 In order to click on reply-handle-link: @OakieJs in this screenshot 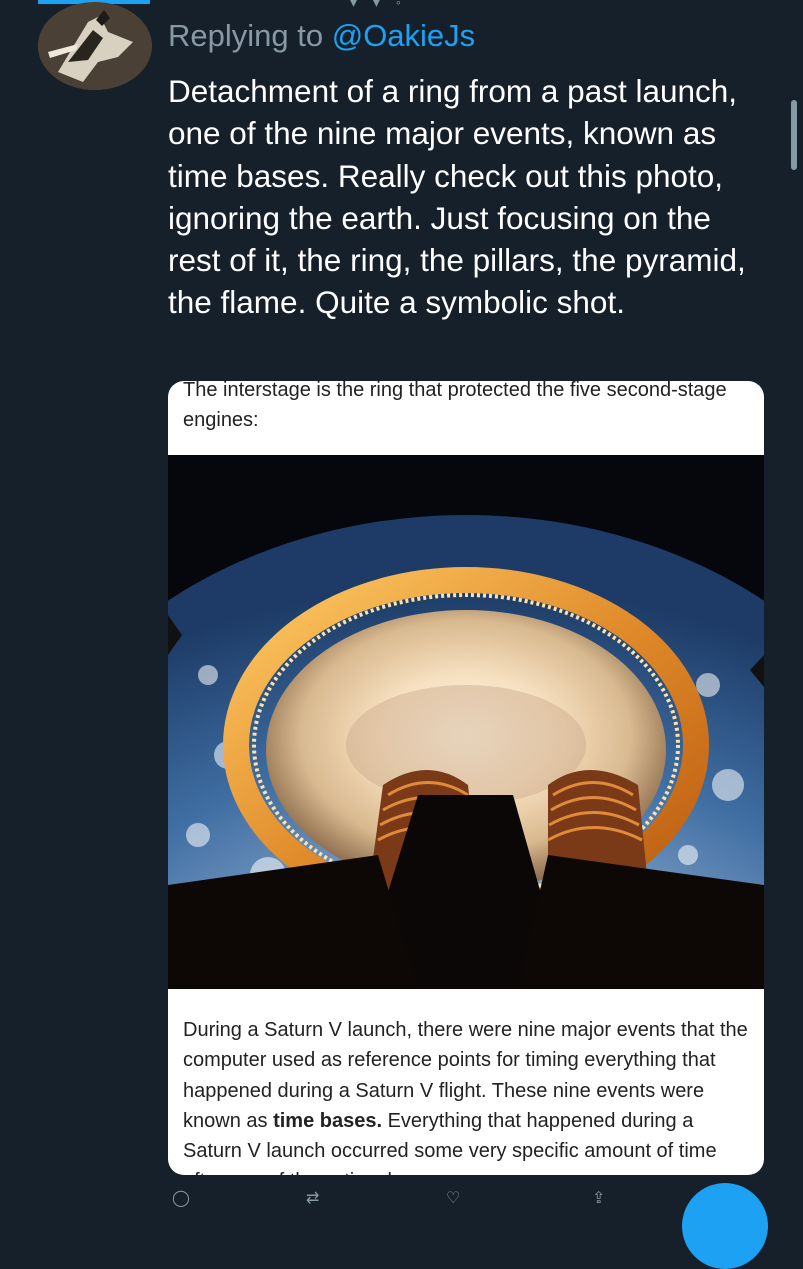, I will do `click(403, 35)`.